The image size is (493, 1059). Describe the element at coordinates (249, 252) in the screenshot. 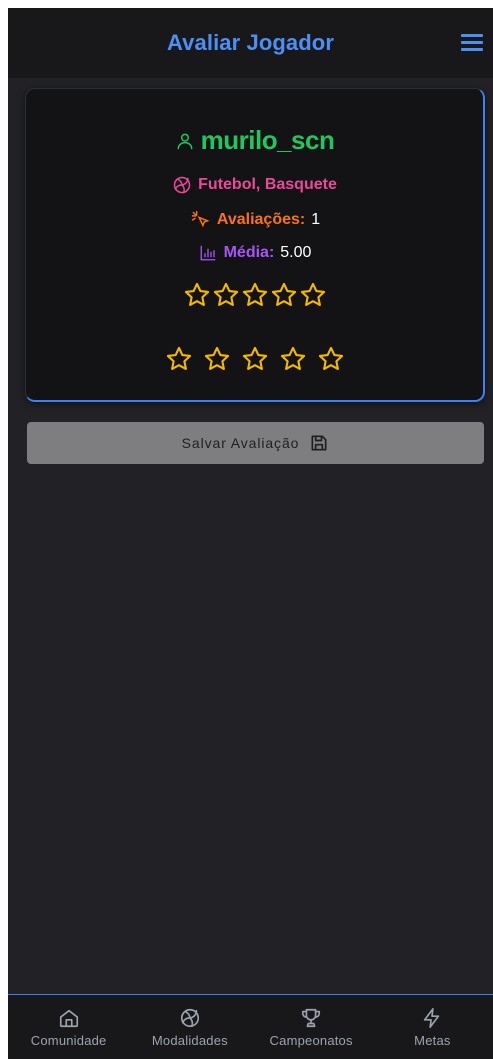

I see `media-label: Média:` at that location.